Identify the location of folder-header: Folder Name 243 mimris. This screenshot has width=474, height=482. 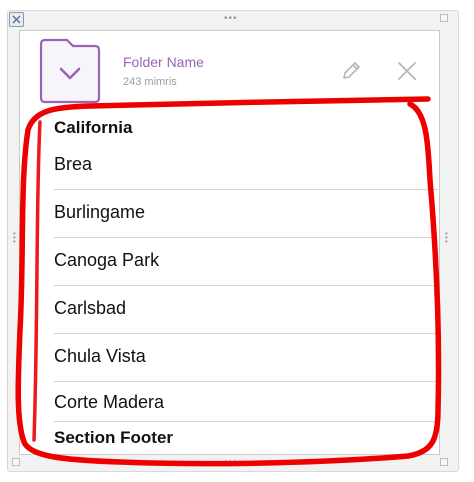
(232, 73).